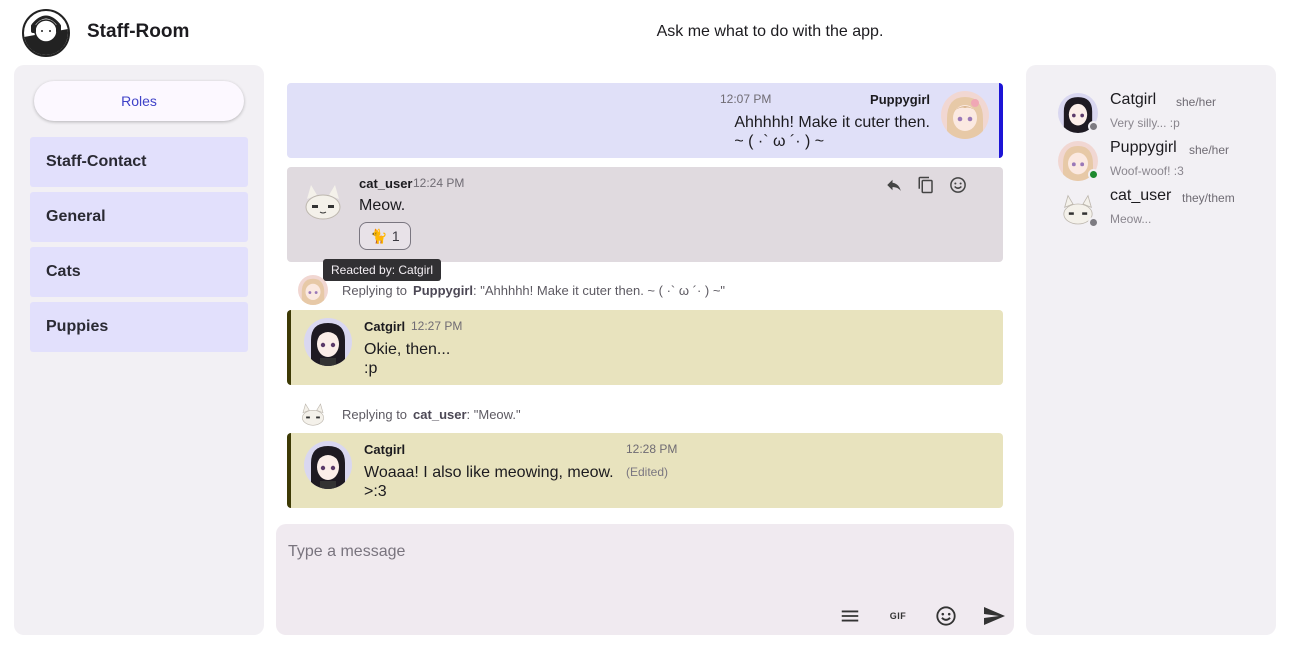 This screenshot has height=651, width=1290. What do you see at coordinates (139, 162) in the screenshot?
I see `channel-item-staff-contact: Staff-Contact` at bounding box center [139, 162].